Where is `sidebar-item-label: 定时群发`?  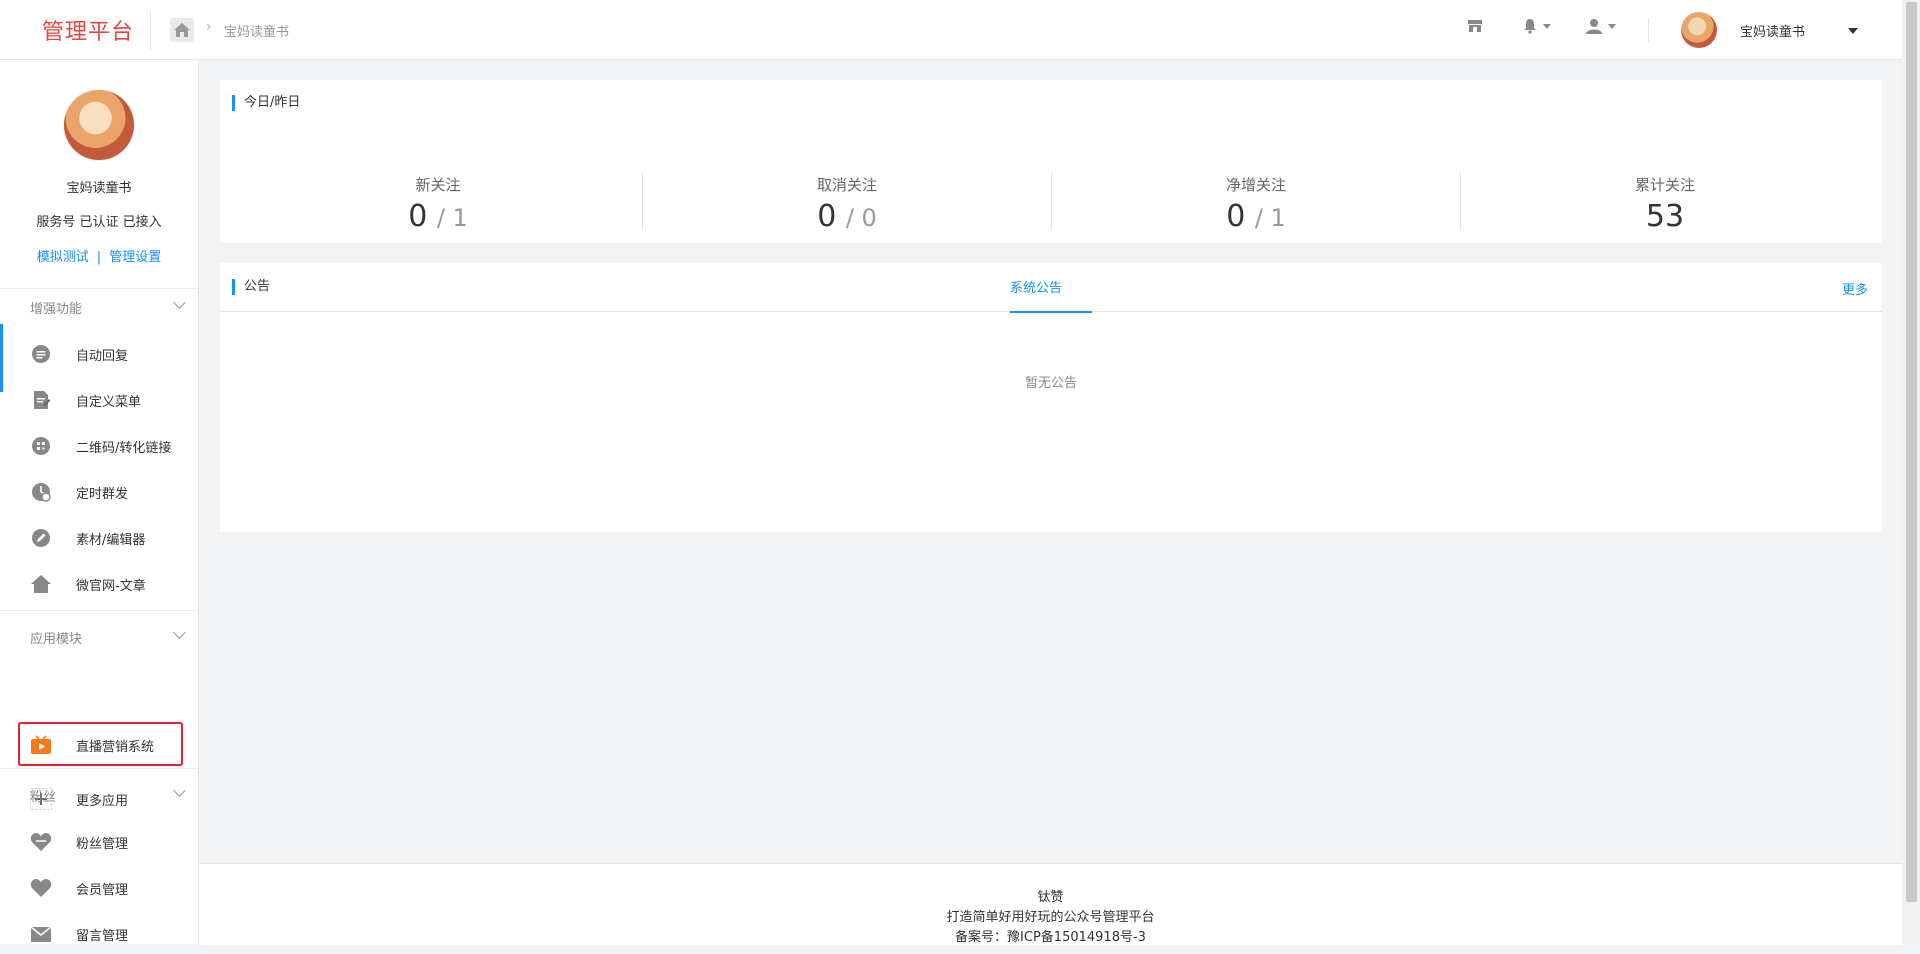
sidebar-item-label: 定时群发 is located at coordinates (102, 494).